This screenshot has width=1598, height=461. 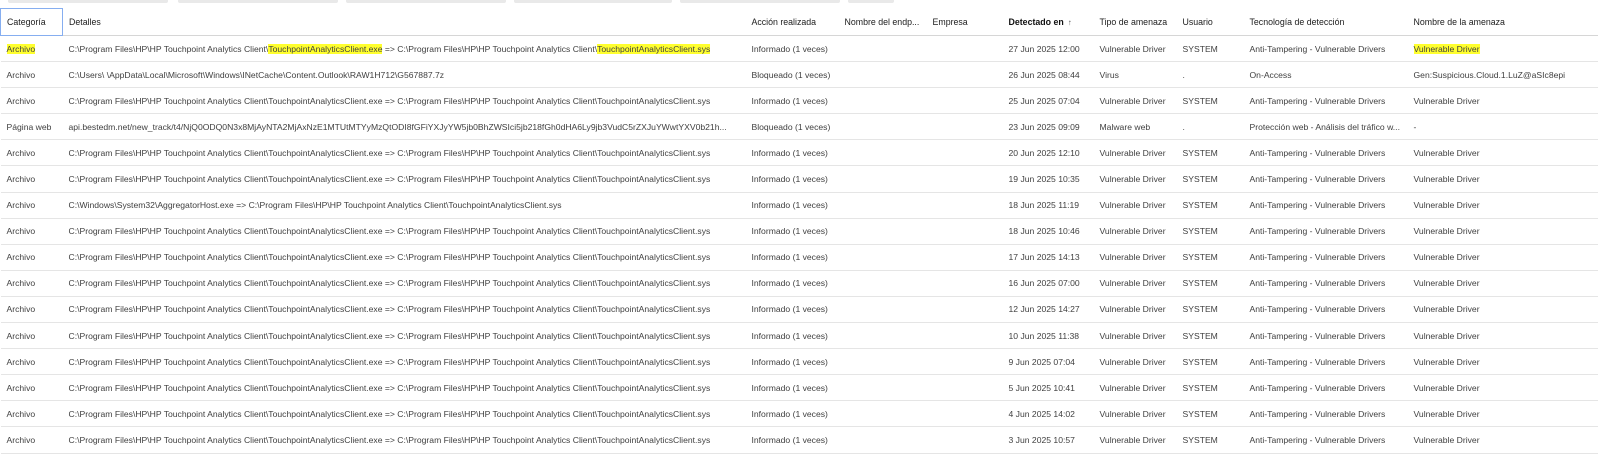 I want to click on column-header-empresa: Empresa, so click(x=964, y=22).